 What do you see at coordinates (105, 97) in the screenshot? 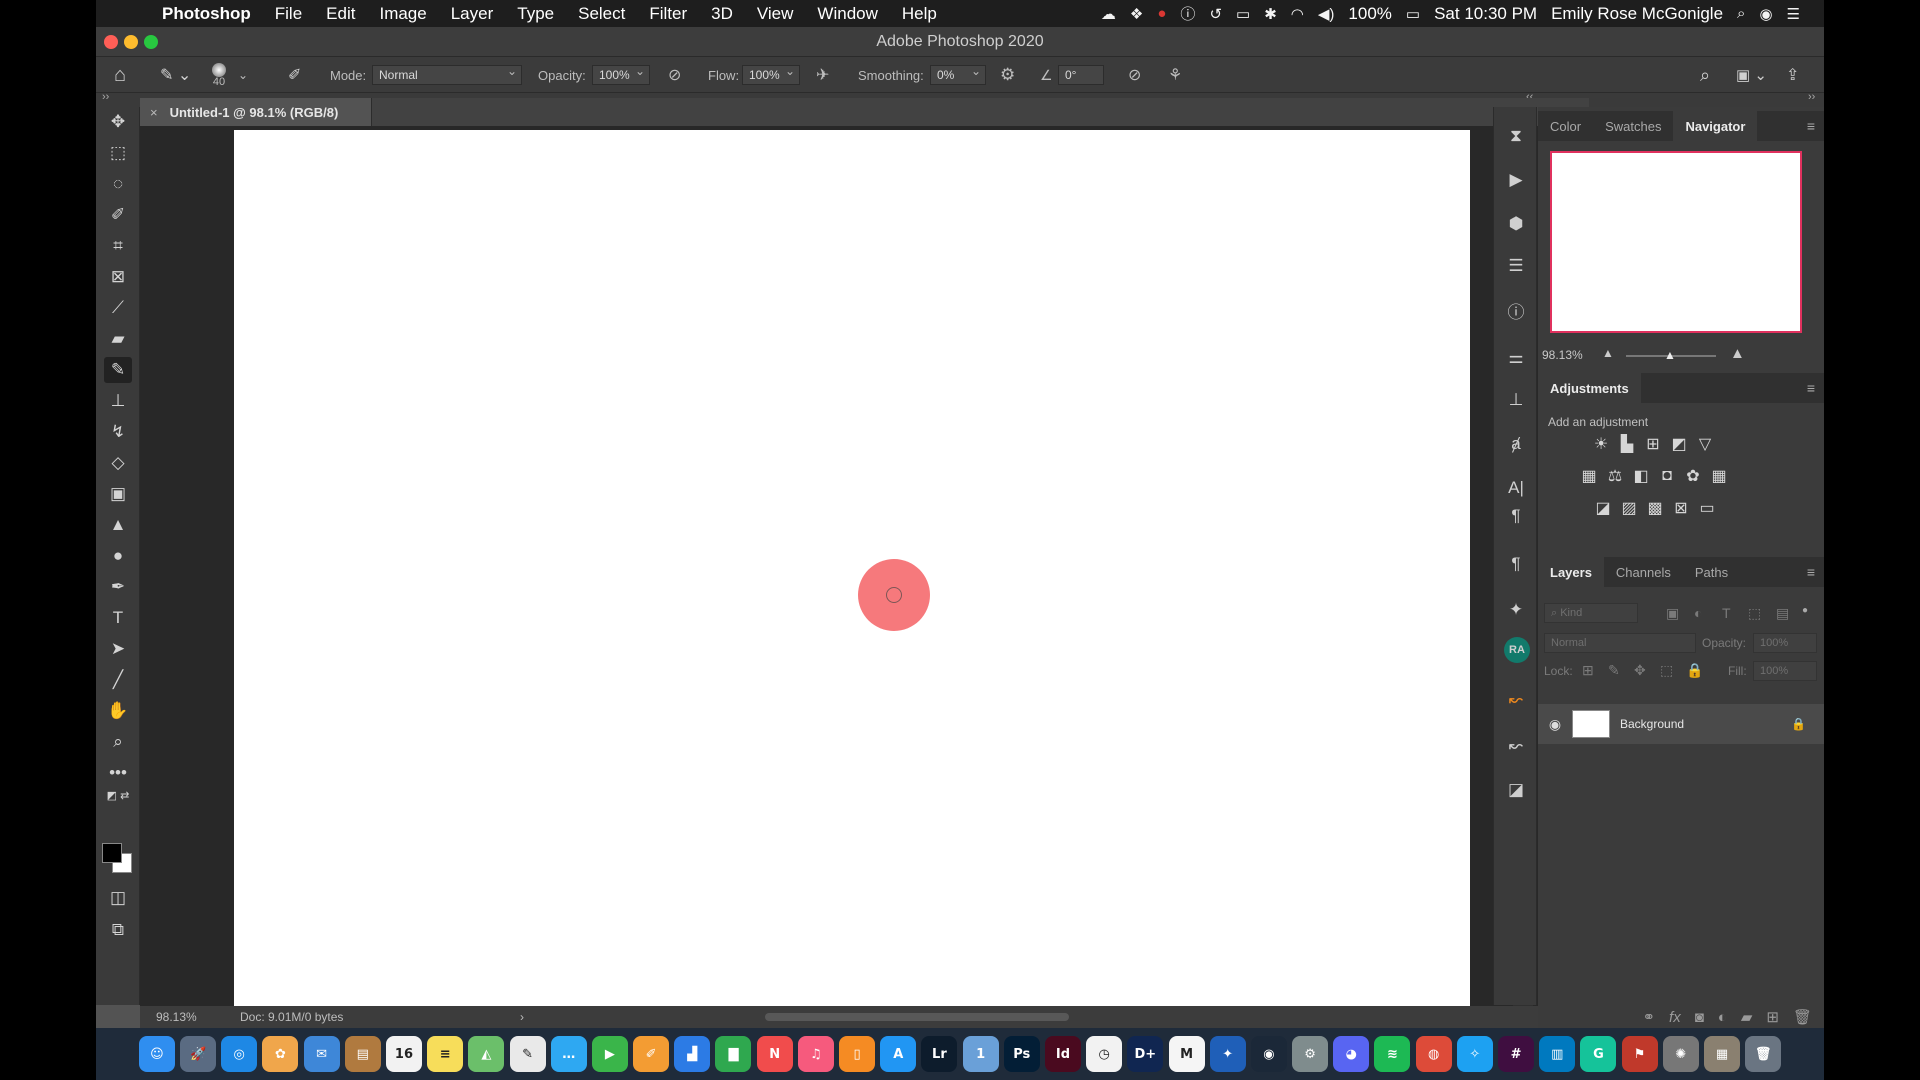
I see `toolbar-collapse-icon: ››` at bounding box center [105, 97].